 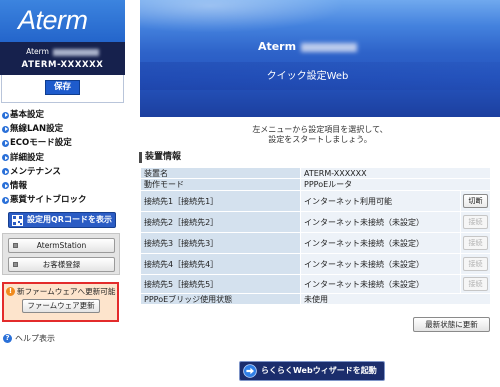 What do you see at coordinates (380, 201) in the screenshot?
I see `row-value-connection-1: インターネット利用可能` at bounding box center [380, 201].